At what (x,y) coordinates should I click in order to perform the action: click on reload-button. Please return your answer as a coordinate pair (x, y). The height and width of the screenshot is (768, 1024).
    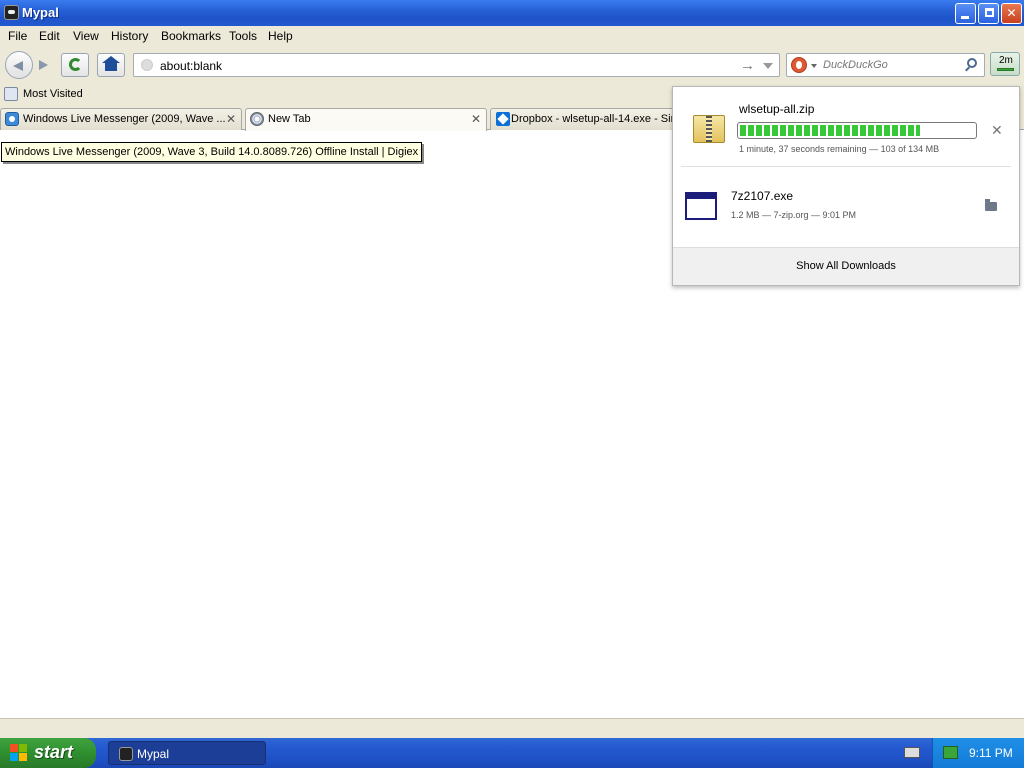
    Looking at the image, I should click on (75, 65).